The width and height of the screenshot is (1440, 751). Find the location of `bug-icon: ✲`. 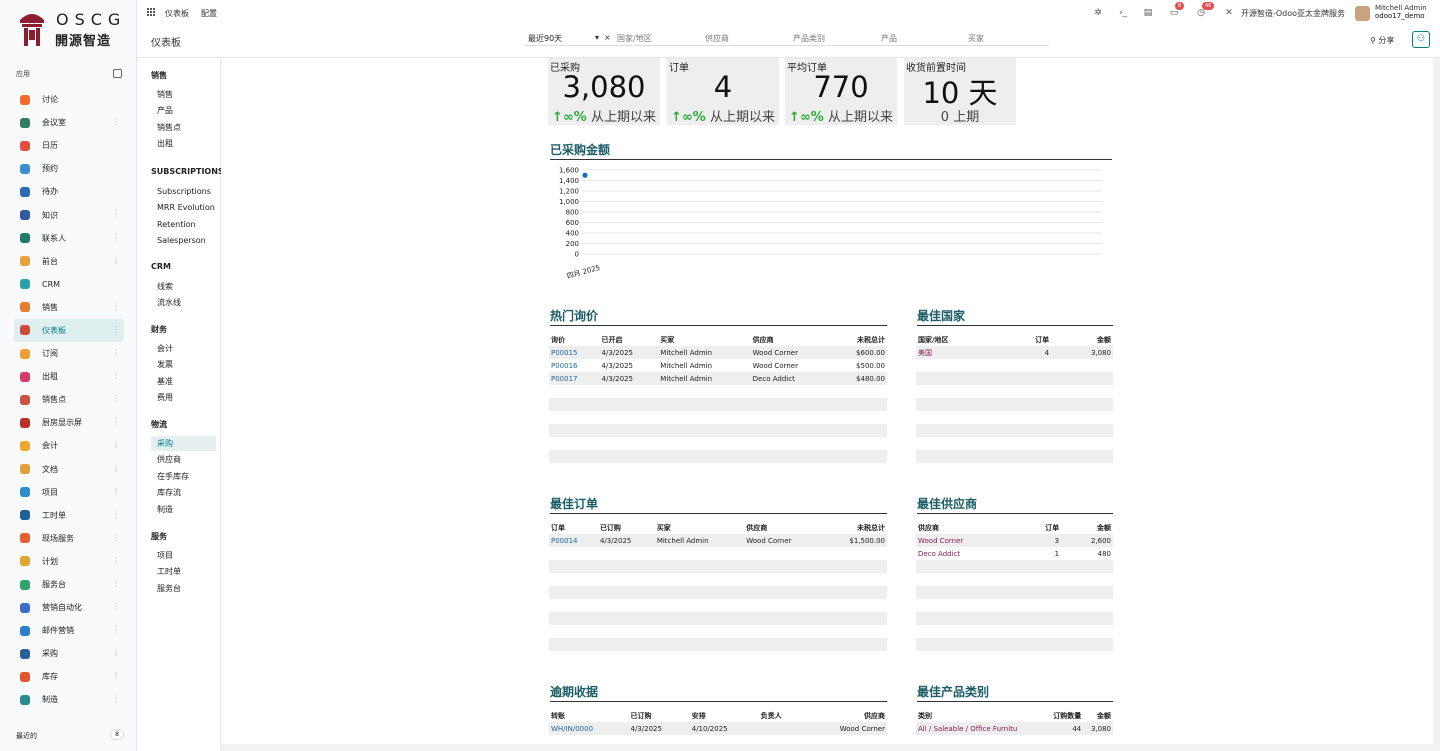

bug-icon: ✲ is located at coordinates (1098, 13).